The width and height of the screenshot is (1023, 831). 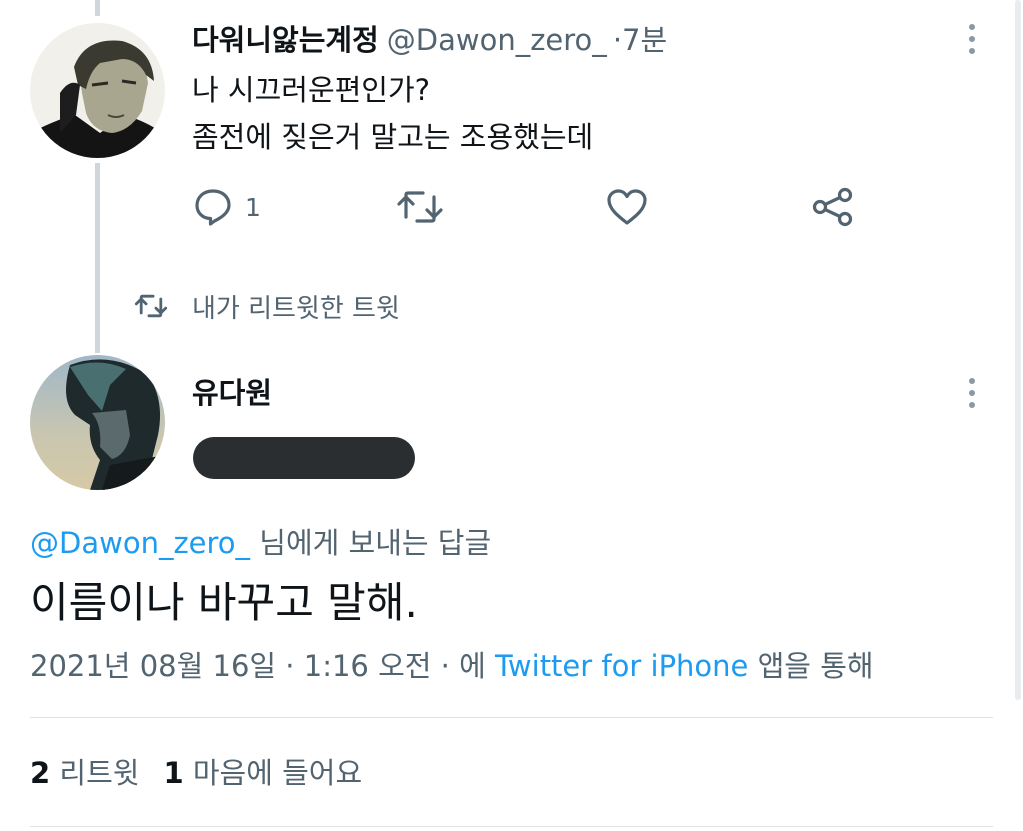 What do you see at coordinates (511, 826) in the screenshot?
I see `divider-bottom` at bounding box center [511, 826].